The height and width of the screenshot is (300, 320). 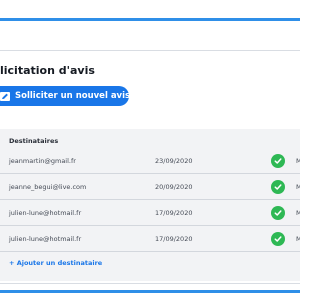 What do you see at coordinates (150, 291) in the screenshot?
I see `bottom-accent-line` at bounding box center [150, 291].